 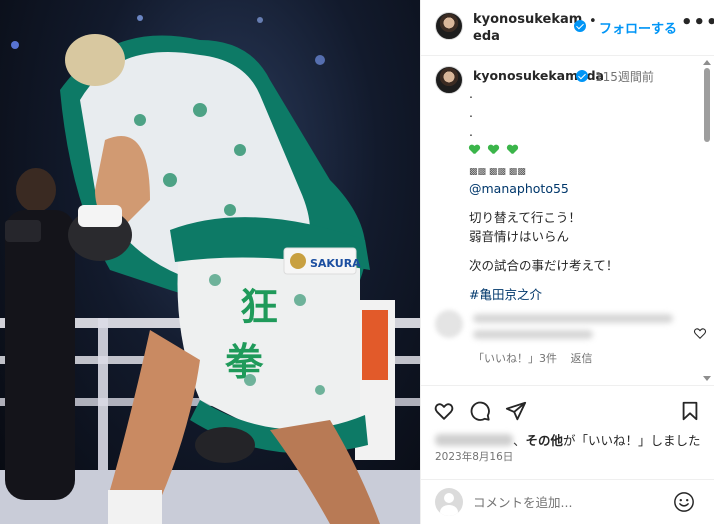 I want to click on comment-input, so click(x=573, y=502).